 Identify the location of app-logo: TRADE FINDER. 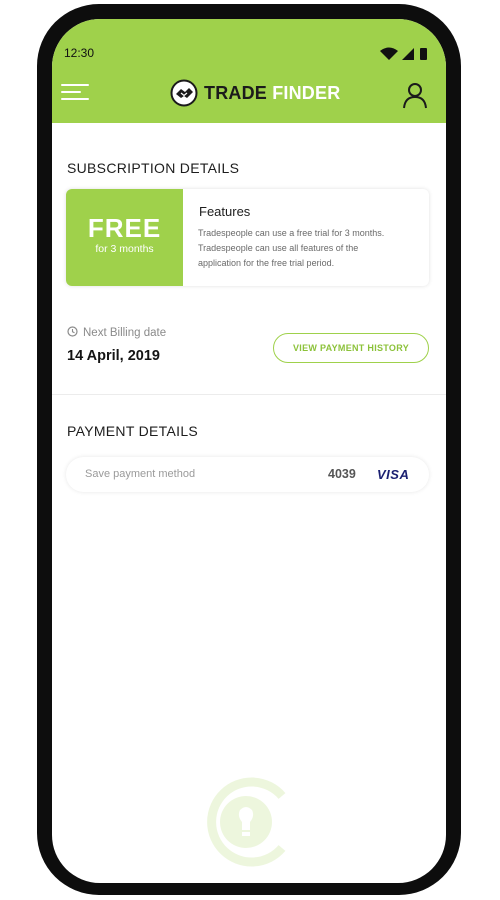
(254, 94).